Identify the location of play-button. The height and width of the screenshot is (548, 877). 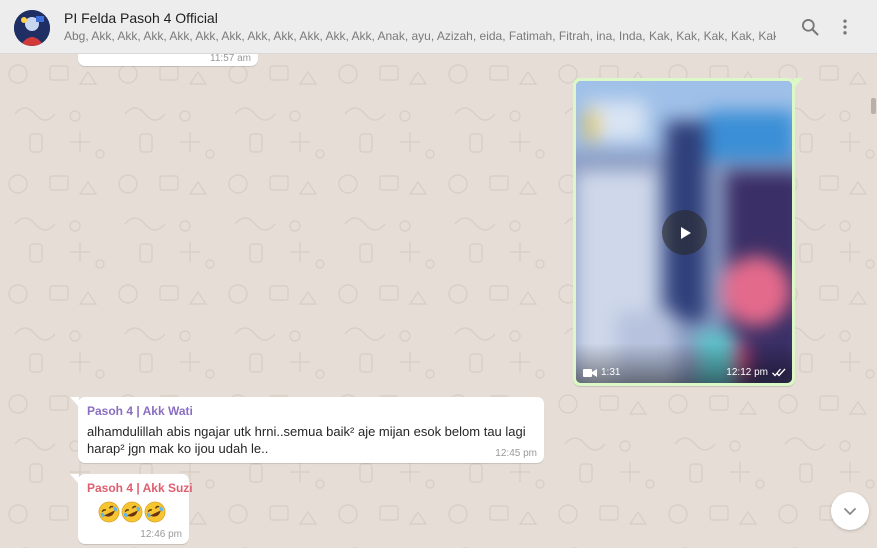
(684, 232).